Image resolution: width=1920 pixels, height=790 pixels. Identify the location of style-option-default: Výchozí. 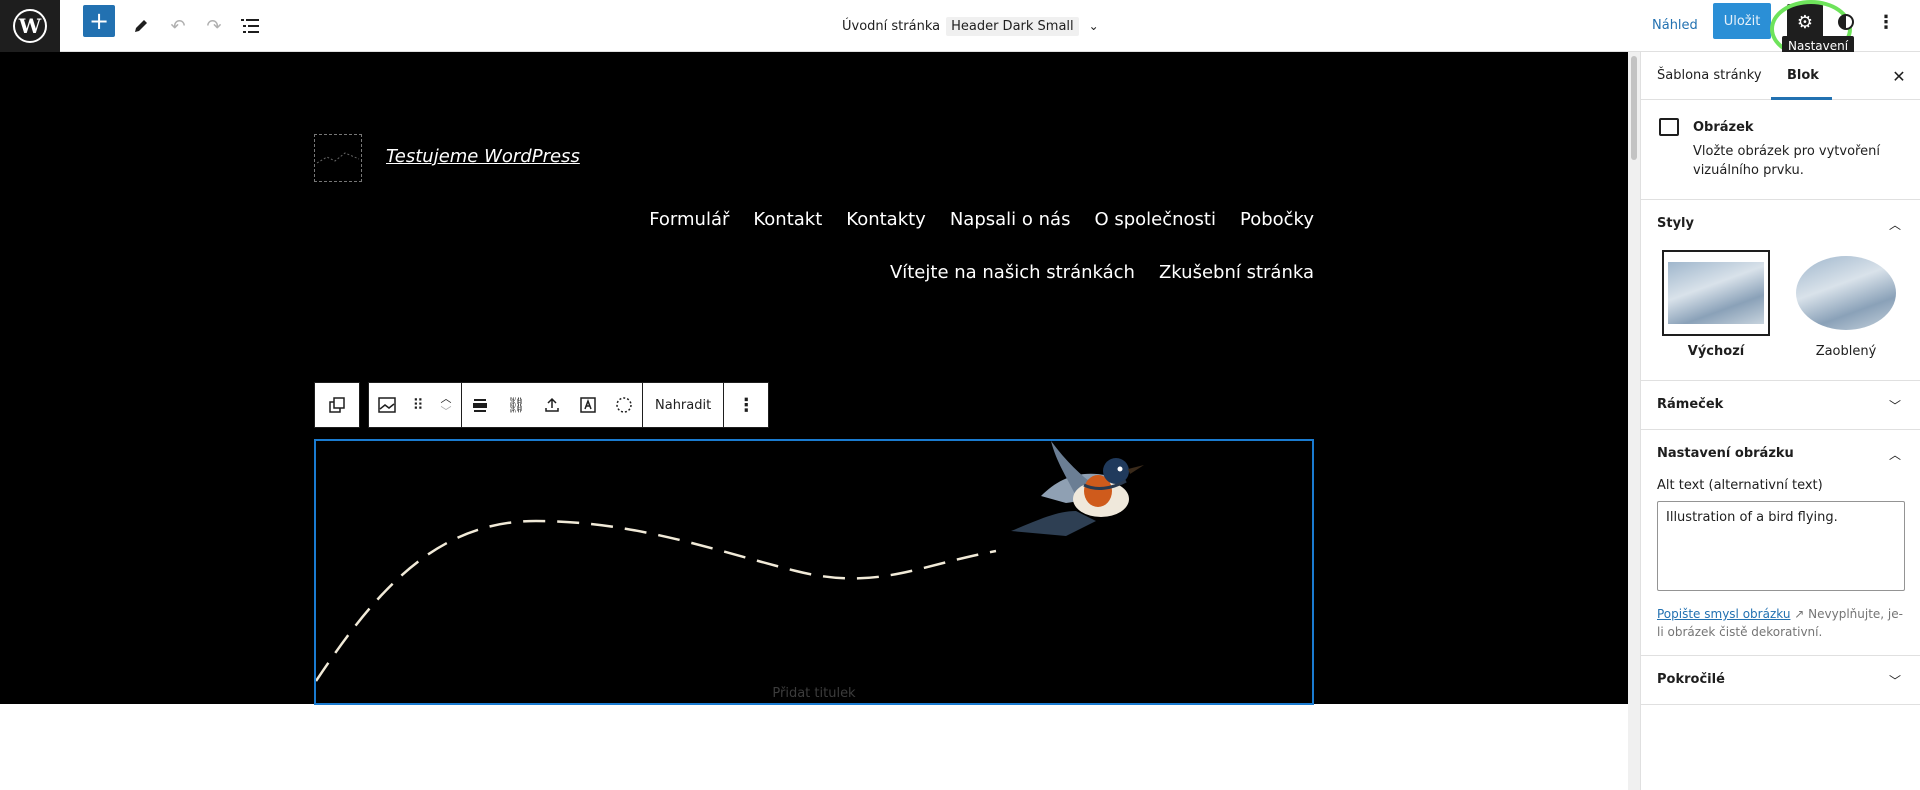
(1716, 304).